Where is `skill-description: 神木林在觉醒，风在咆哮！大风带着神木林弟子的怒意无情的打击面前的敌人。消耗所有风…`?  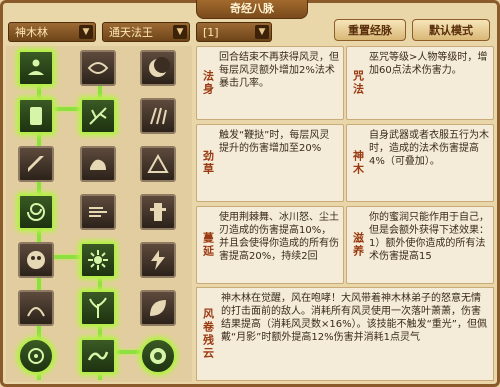
skill-description: 神木林在觉醒，风在咆哮！大风带着神木林弟子的怒意无情的打击面前的敌人。消耗所有风… is located at coordinates (354, 318).